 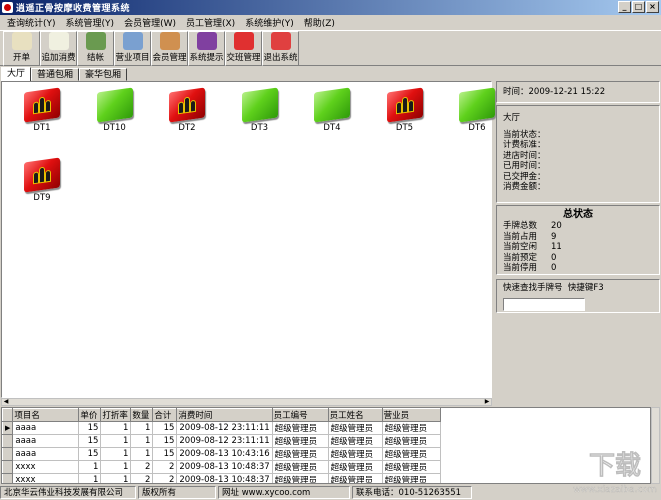 I want to click on tab-deluxe-room: 豪华包厢, so click(x=103, y=74).